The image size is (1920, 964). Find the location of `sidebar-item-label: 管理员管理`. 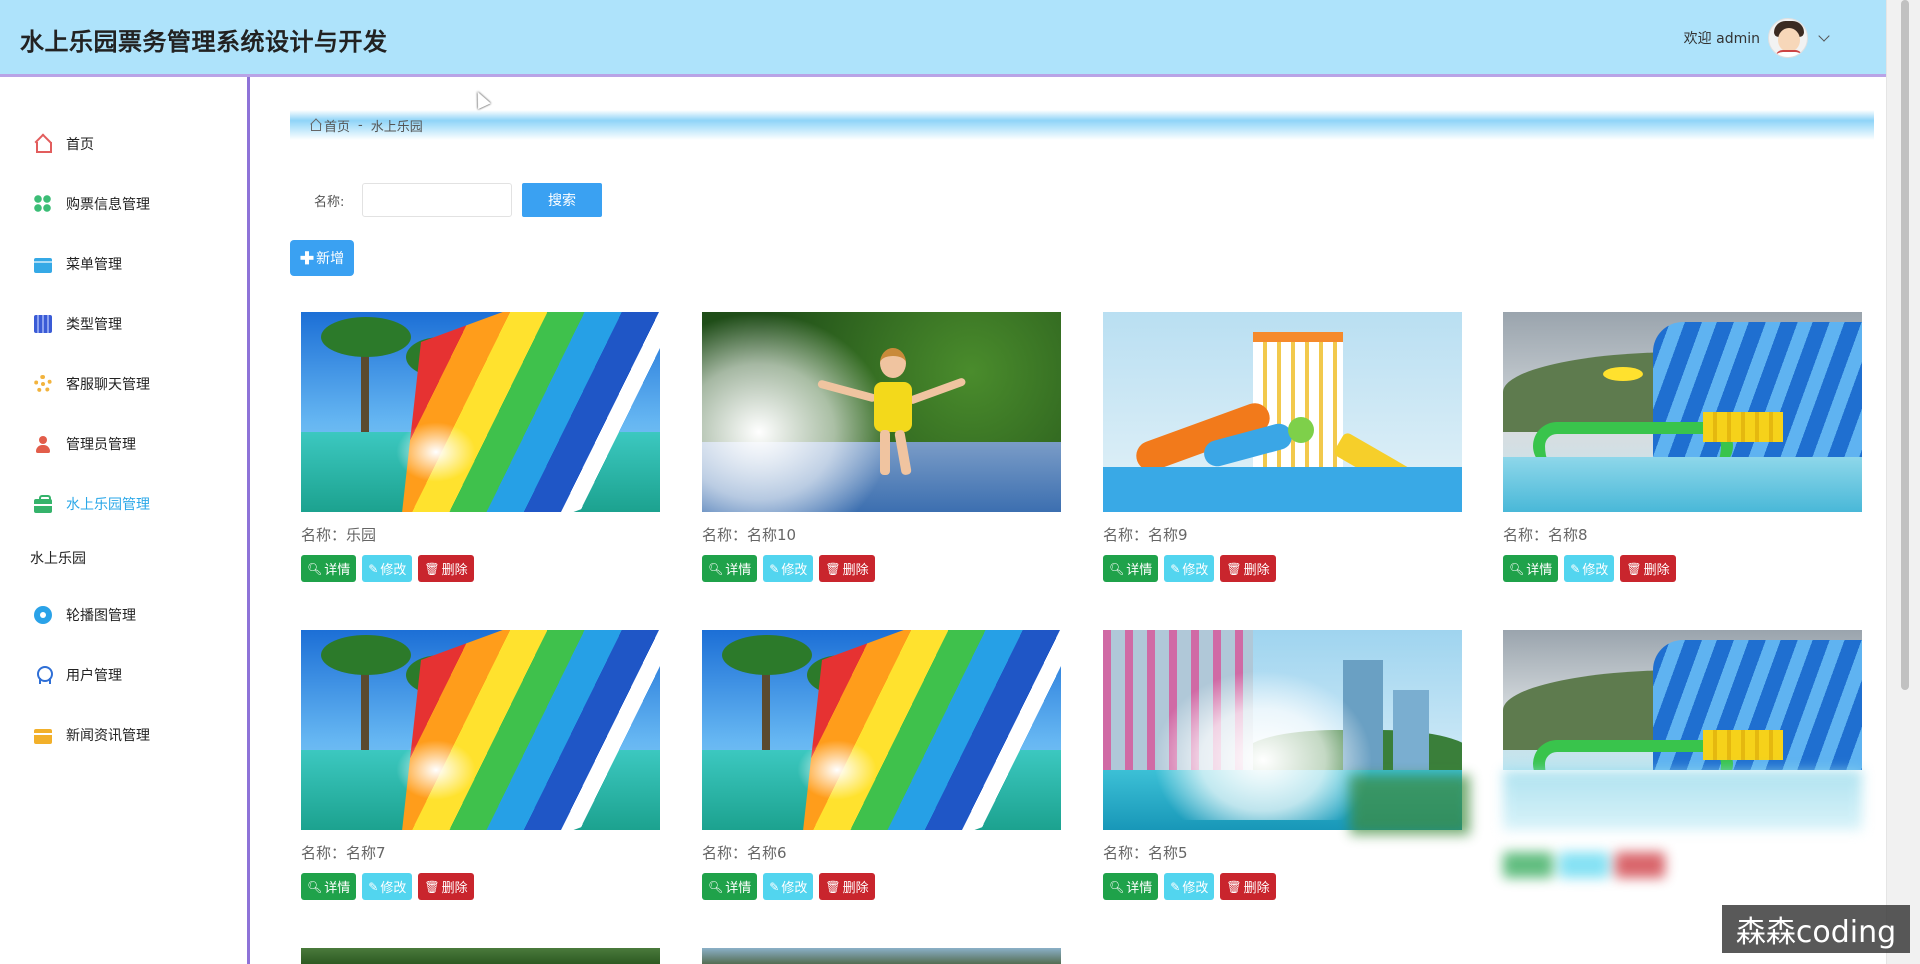

sidebar-item-label: 管理员管理 is located at coordinates (101, 445).